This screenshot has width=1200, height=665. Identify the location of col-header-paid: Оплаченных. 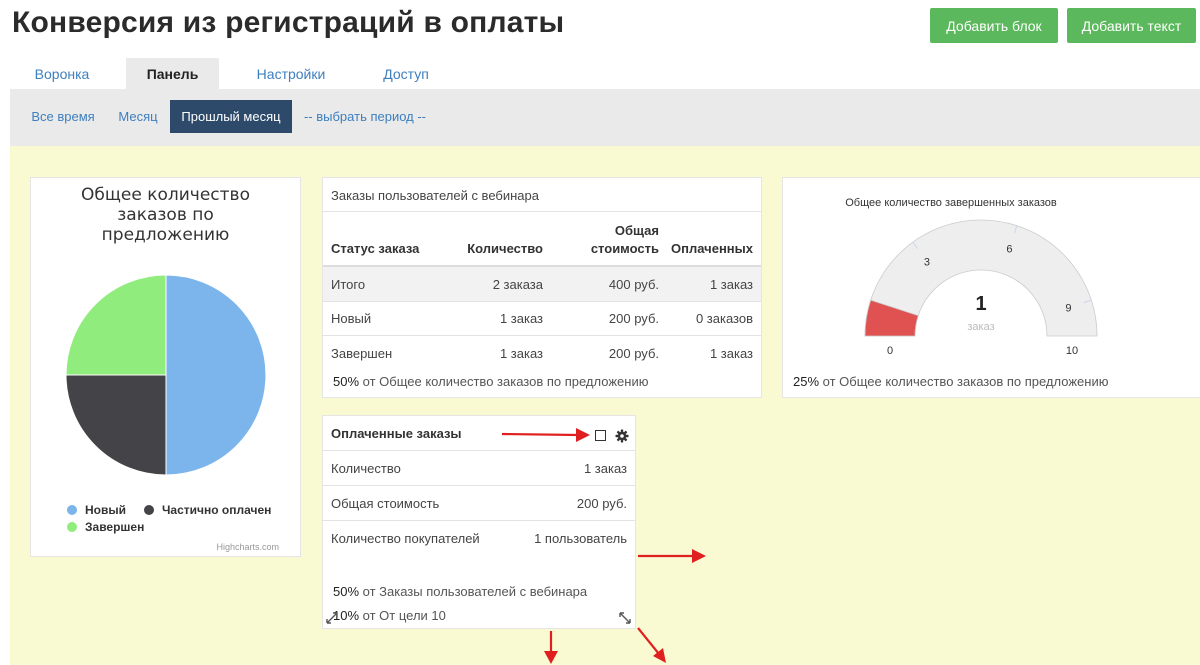
(712, 248).